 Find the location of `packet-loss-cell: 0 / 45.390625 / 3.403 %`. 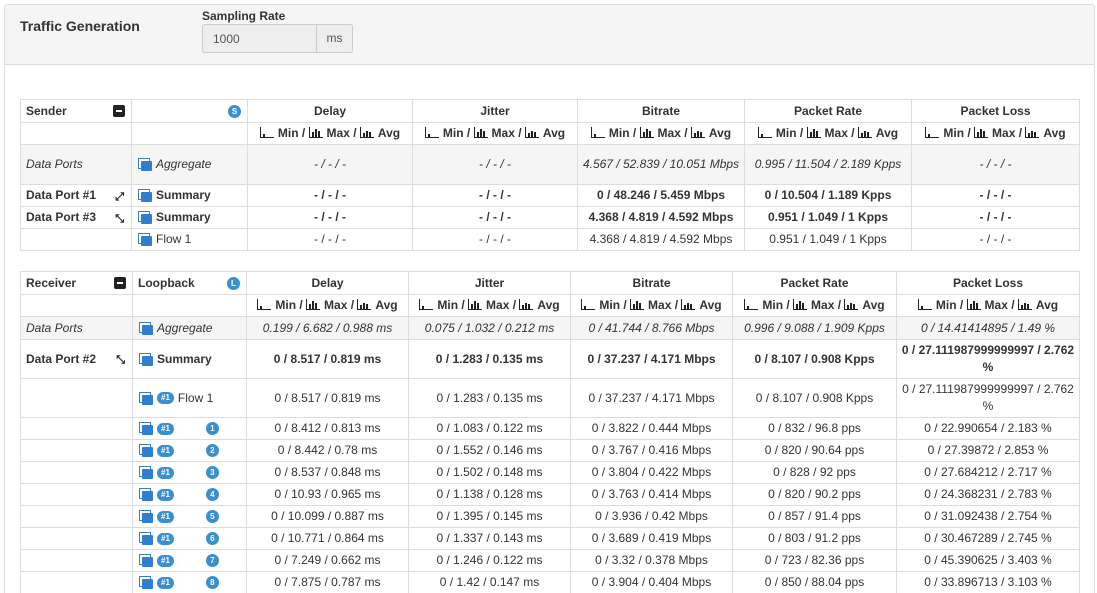

packet-loss-cell: 0 / 45.390625 / 3.403 % is located at coordinates (988, 560).